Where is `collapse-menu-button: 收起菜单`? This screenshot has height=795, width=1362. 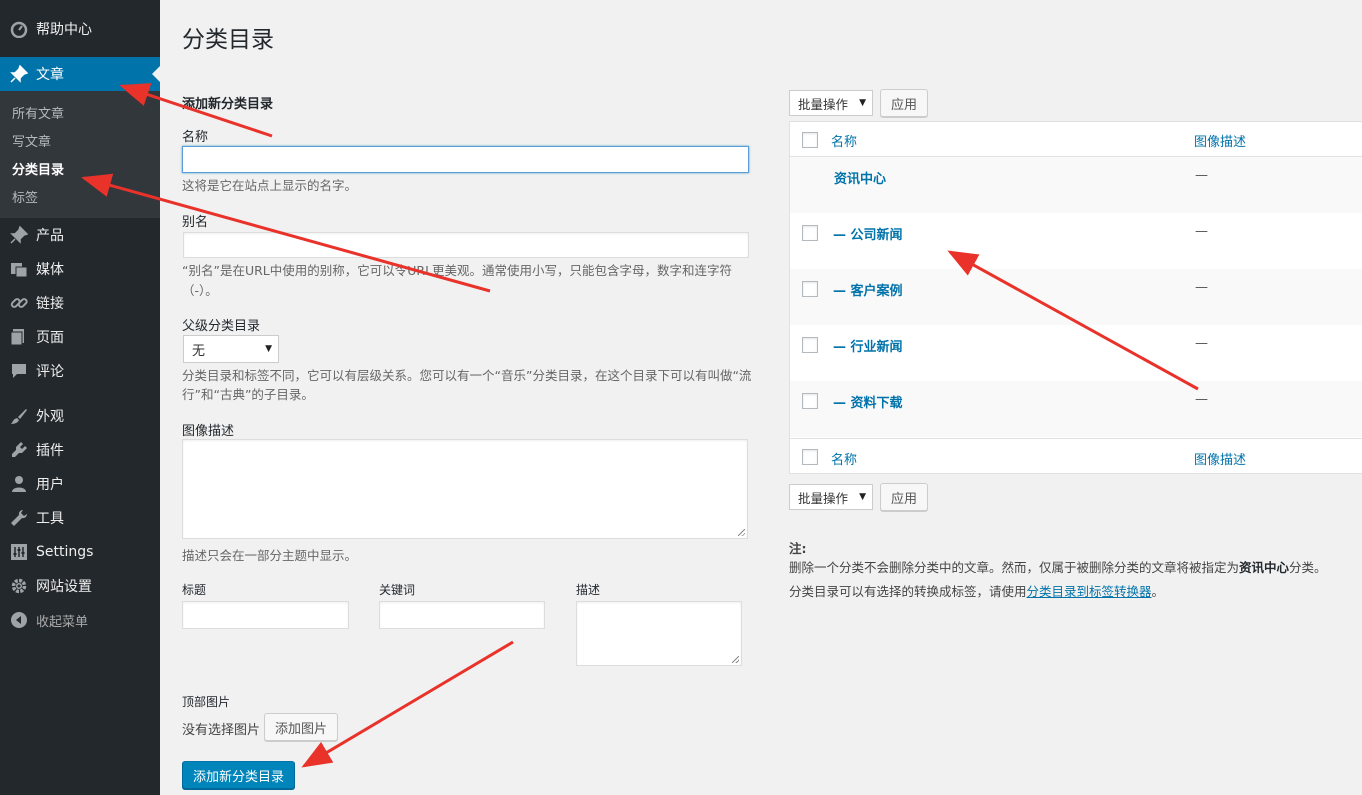
collapse-menu-button: 收起菜单 is located at coordinates (80, 620).